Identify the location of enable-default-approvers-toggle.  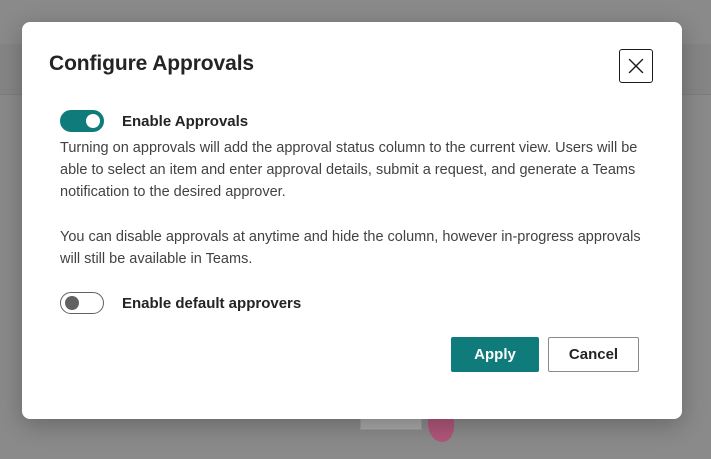
(82, 303).